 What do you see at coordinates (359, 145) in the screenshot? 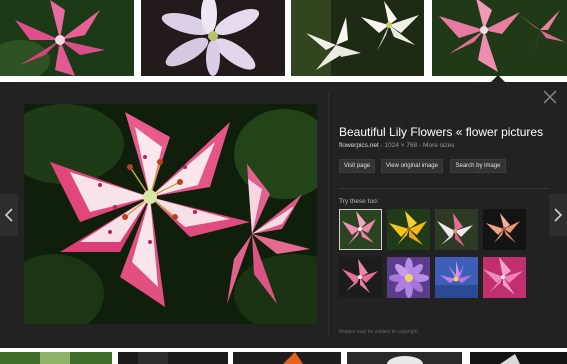
I see `source-site: flowerpics.net` at bounding box center [359, 145].